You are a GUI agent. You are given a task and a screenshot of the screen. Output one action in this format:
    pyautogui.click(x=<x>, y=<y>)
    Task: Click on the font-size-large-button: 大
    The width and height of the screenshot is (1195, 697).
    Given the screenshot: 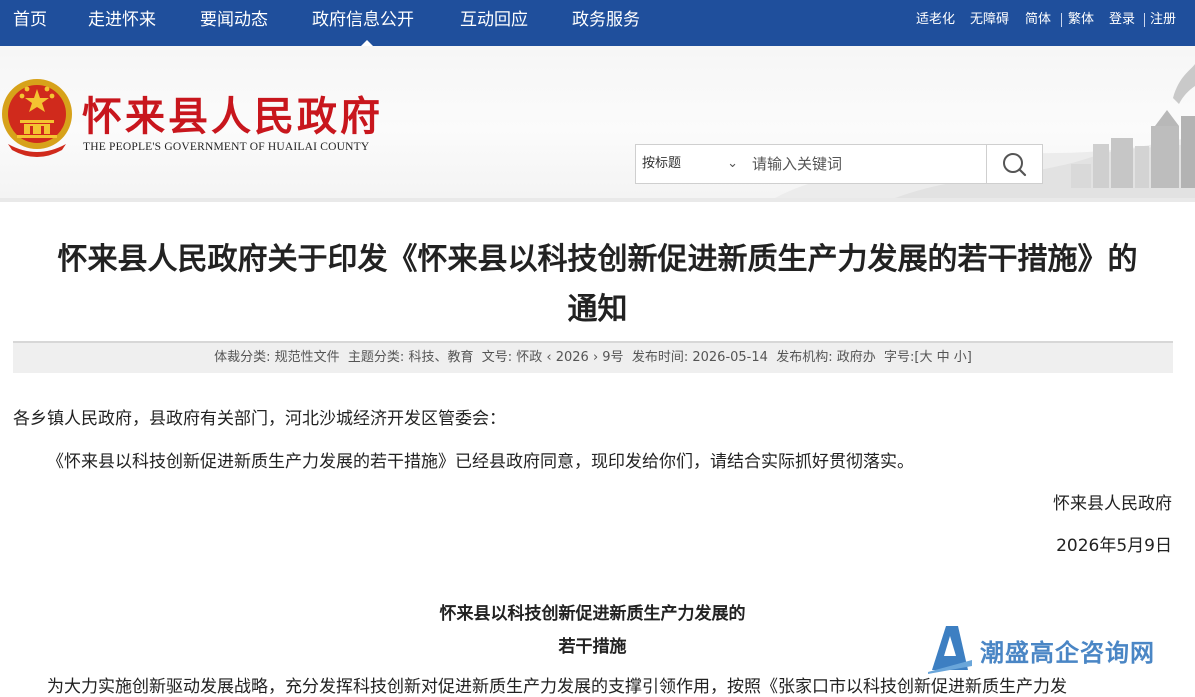 What is the action you would take?
    pyautogui.click(x=925, y=357)
    